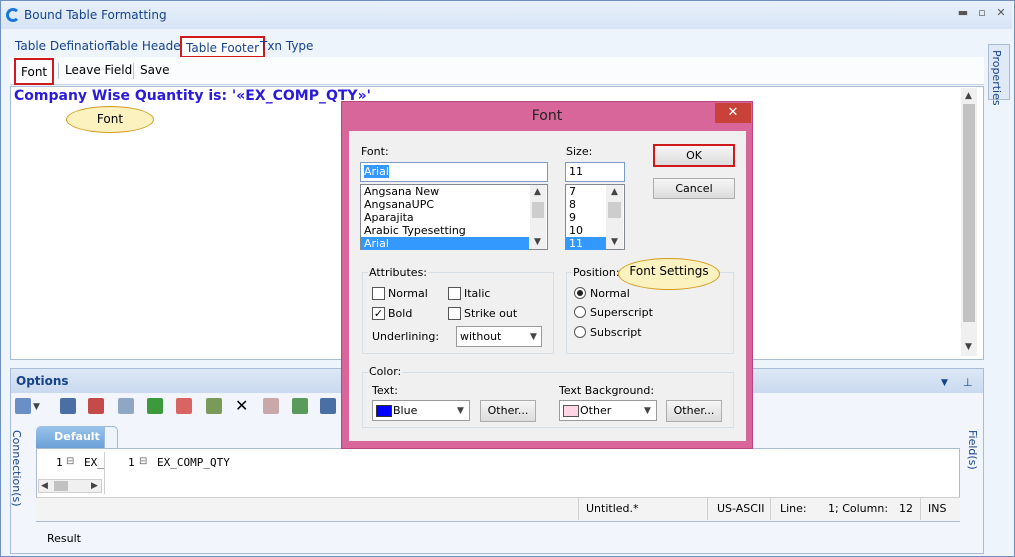 The image size is (1015, 557). Describe the element at coordinates (694, 155) in the screenshot. I see `ok-button: OK` at that location.